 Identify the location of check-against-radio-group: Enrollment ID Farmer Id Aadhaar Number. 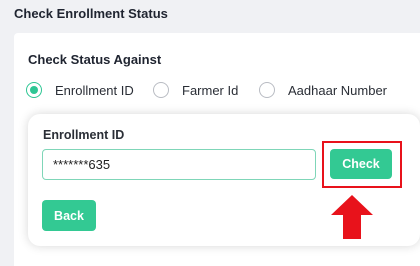
(223, 90).